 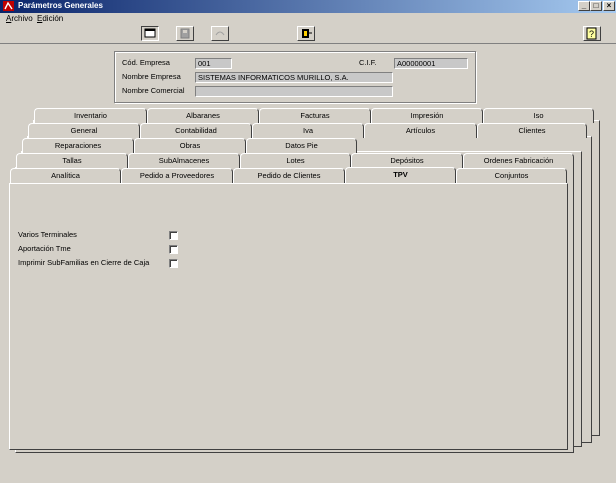 What do you see at coordinates (203, 115) in the screenshot?
I see `tab-albaranes: Albaranes` at bounding box center [203, 115].